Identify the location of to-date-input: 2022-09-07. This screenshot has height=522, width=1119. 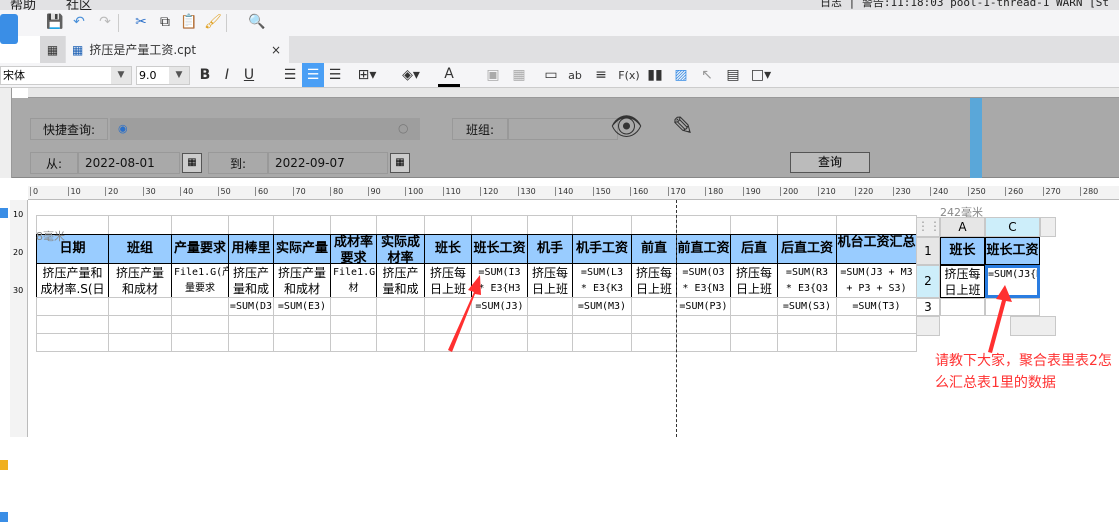
(328, 163).